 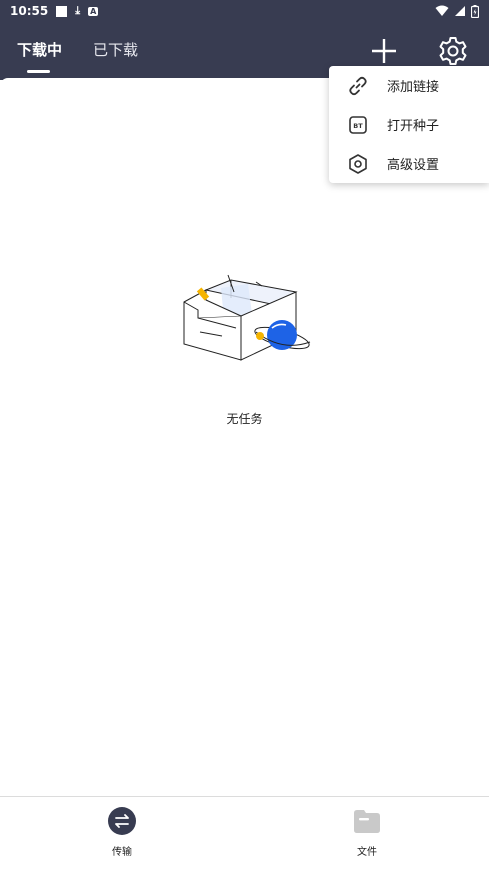 What do you see at coordinates (442, 10) in the screenshot?
I see `wifi-icon` at bounding box center [442, 10].